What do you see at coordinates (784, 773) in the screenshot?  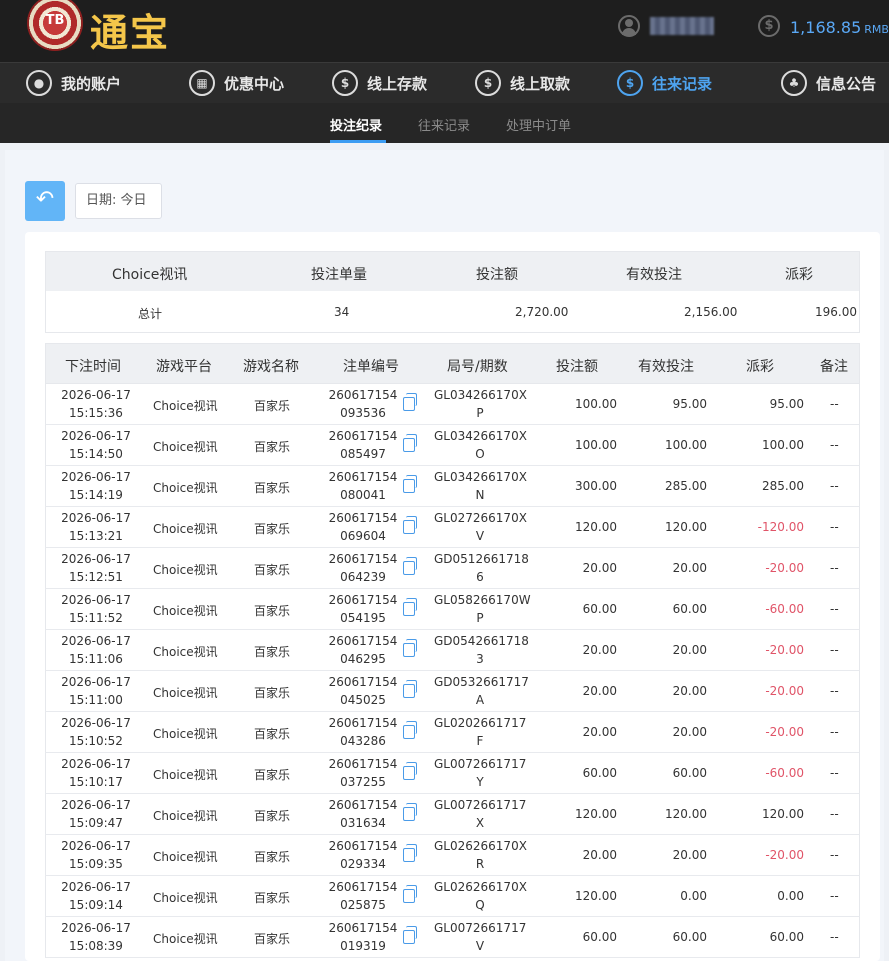 I see `cell-payout: -60.00` at bounding box center [784, 773].